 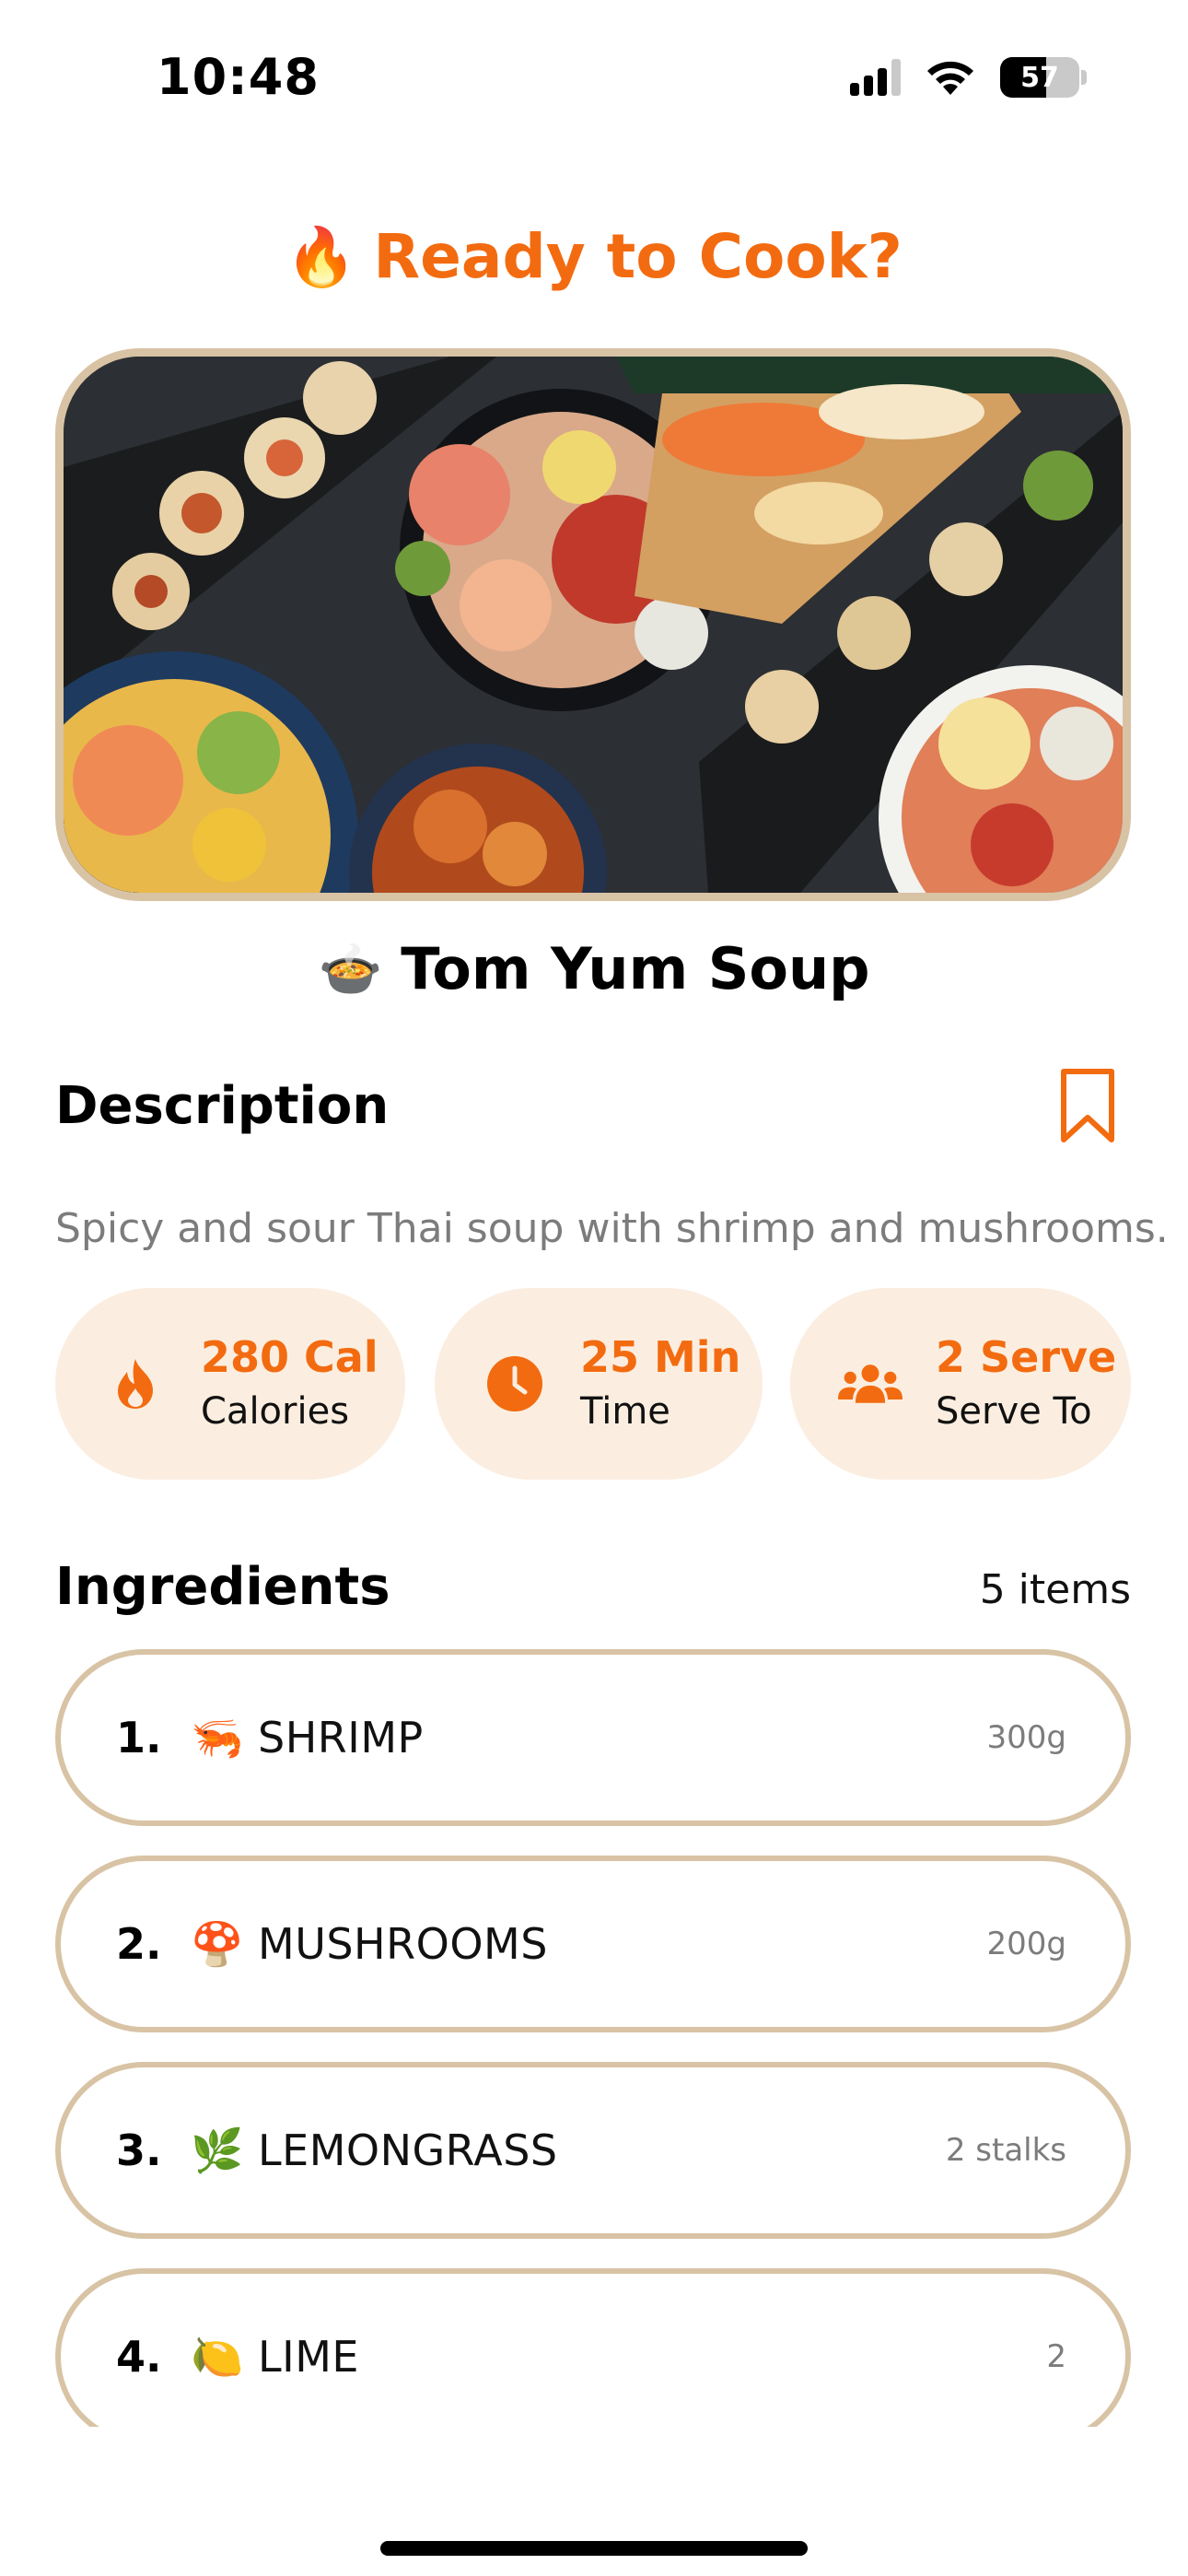 What do you see at coordinates (593, 2347) in the screenshot?
I see `ingredient-row: 4. 🍋 LIME 2` at bounding box center [593, 2347].